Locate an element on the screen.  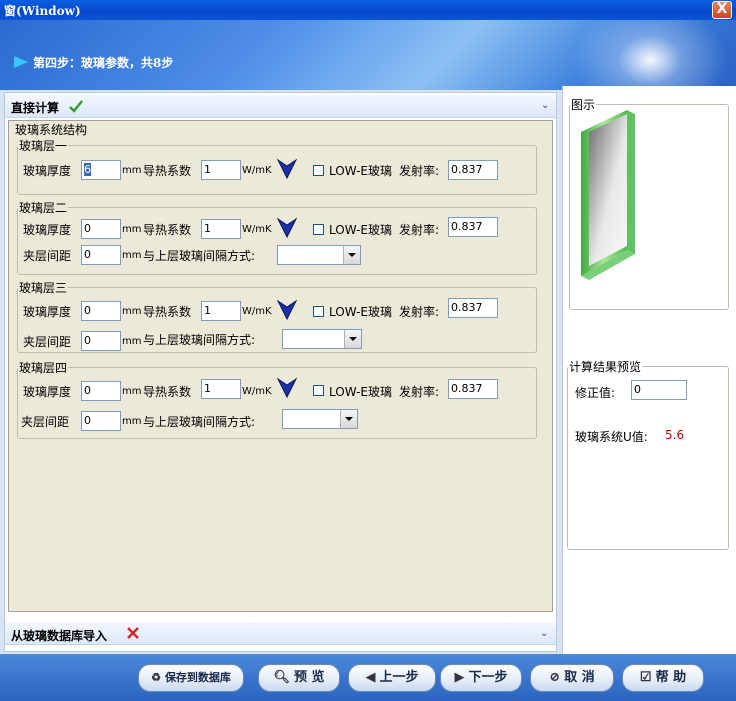
help-button: ☑ 帮 助 is located at coordinates (663, 678).